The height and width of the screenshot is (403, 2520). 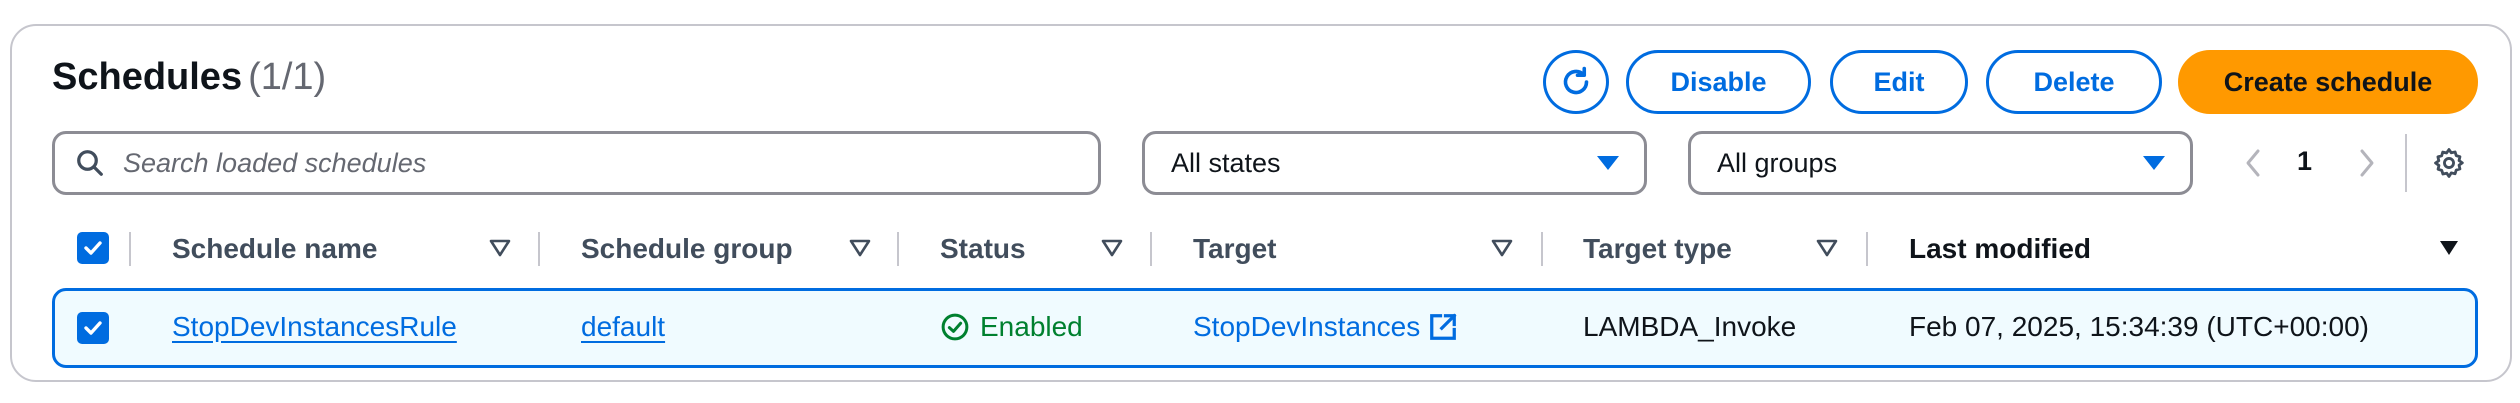 I want to click on row-checkbox, so click(x=93, y=328).